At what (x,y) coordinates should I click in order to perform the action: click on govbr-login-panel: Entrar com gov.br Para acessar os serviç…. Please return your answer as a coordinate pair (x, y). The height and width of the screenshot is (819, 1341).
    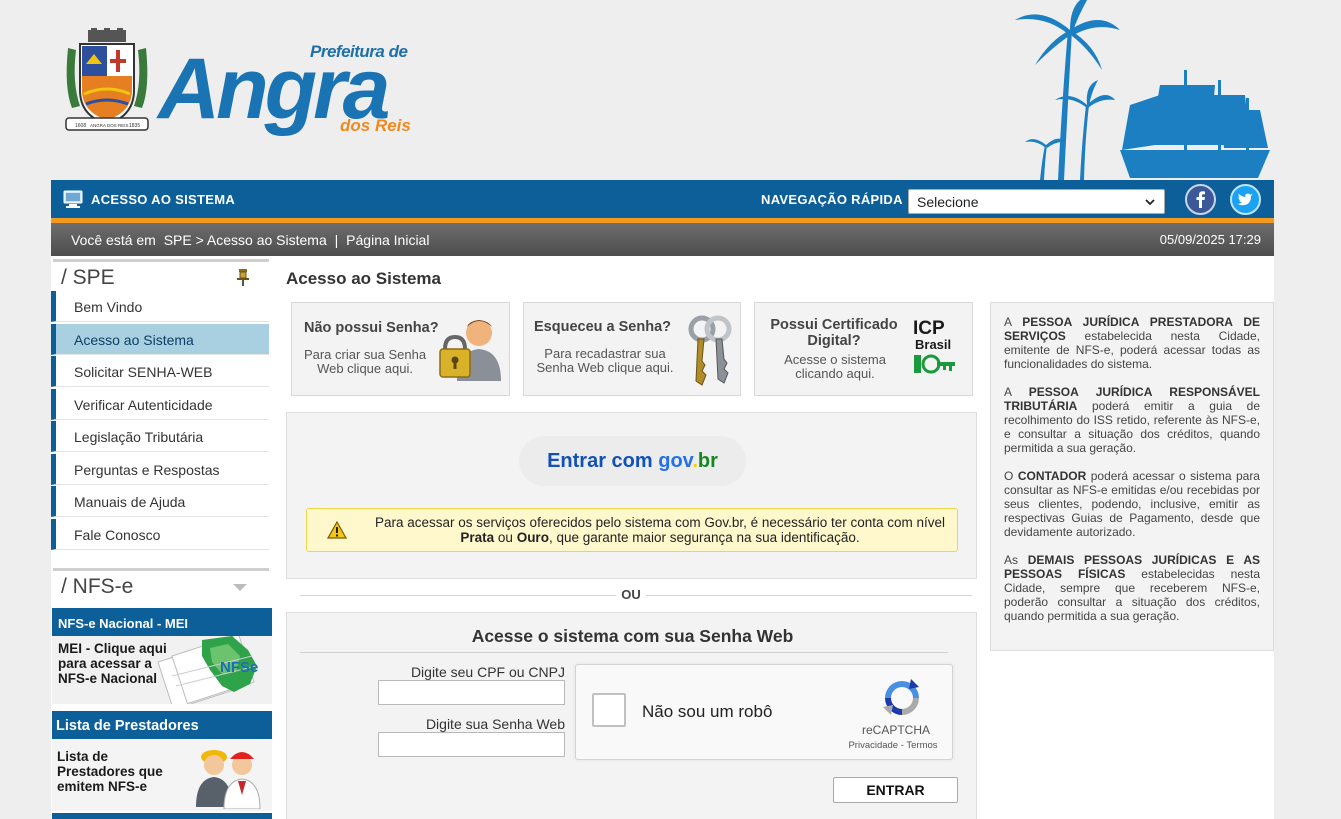
    Looking at the image, I should click on (631, 495).